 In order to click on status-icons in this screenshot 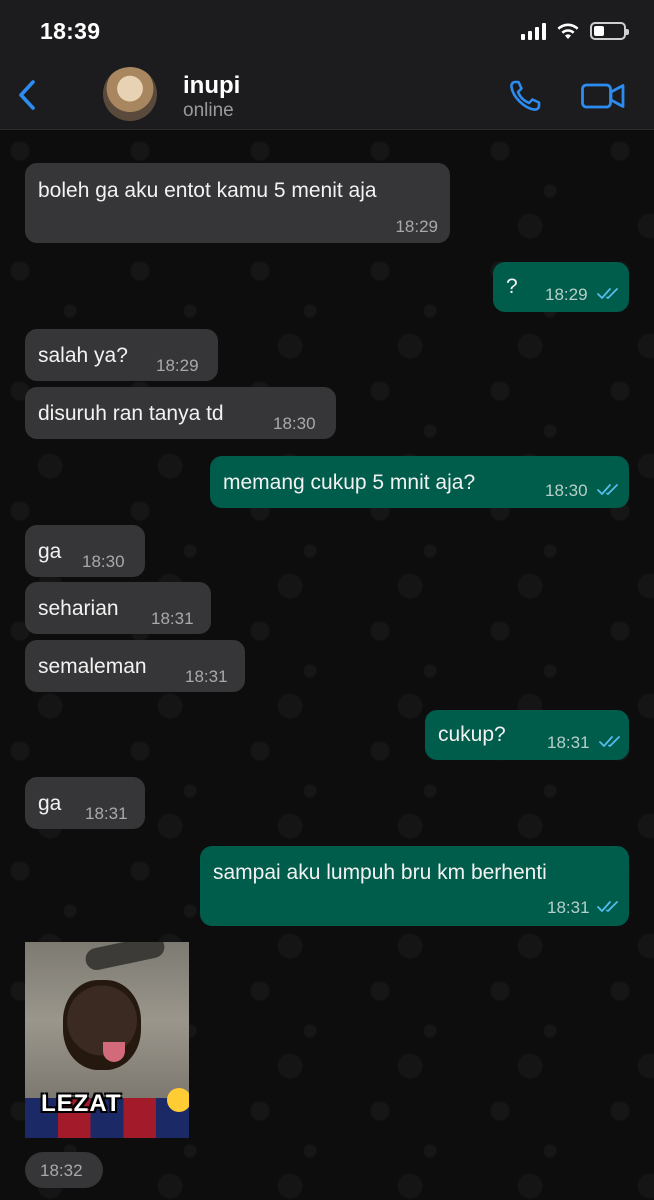, I will do `click(575, 31)`.